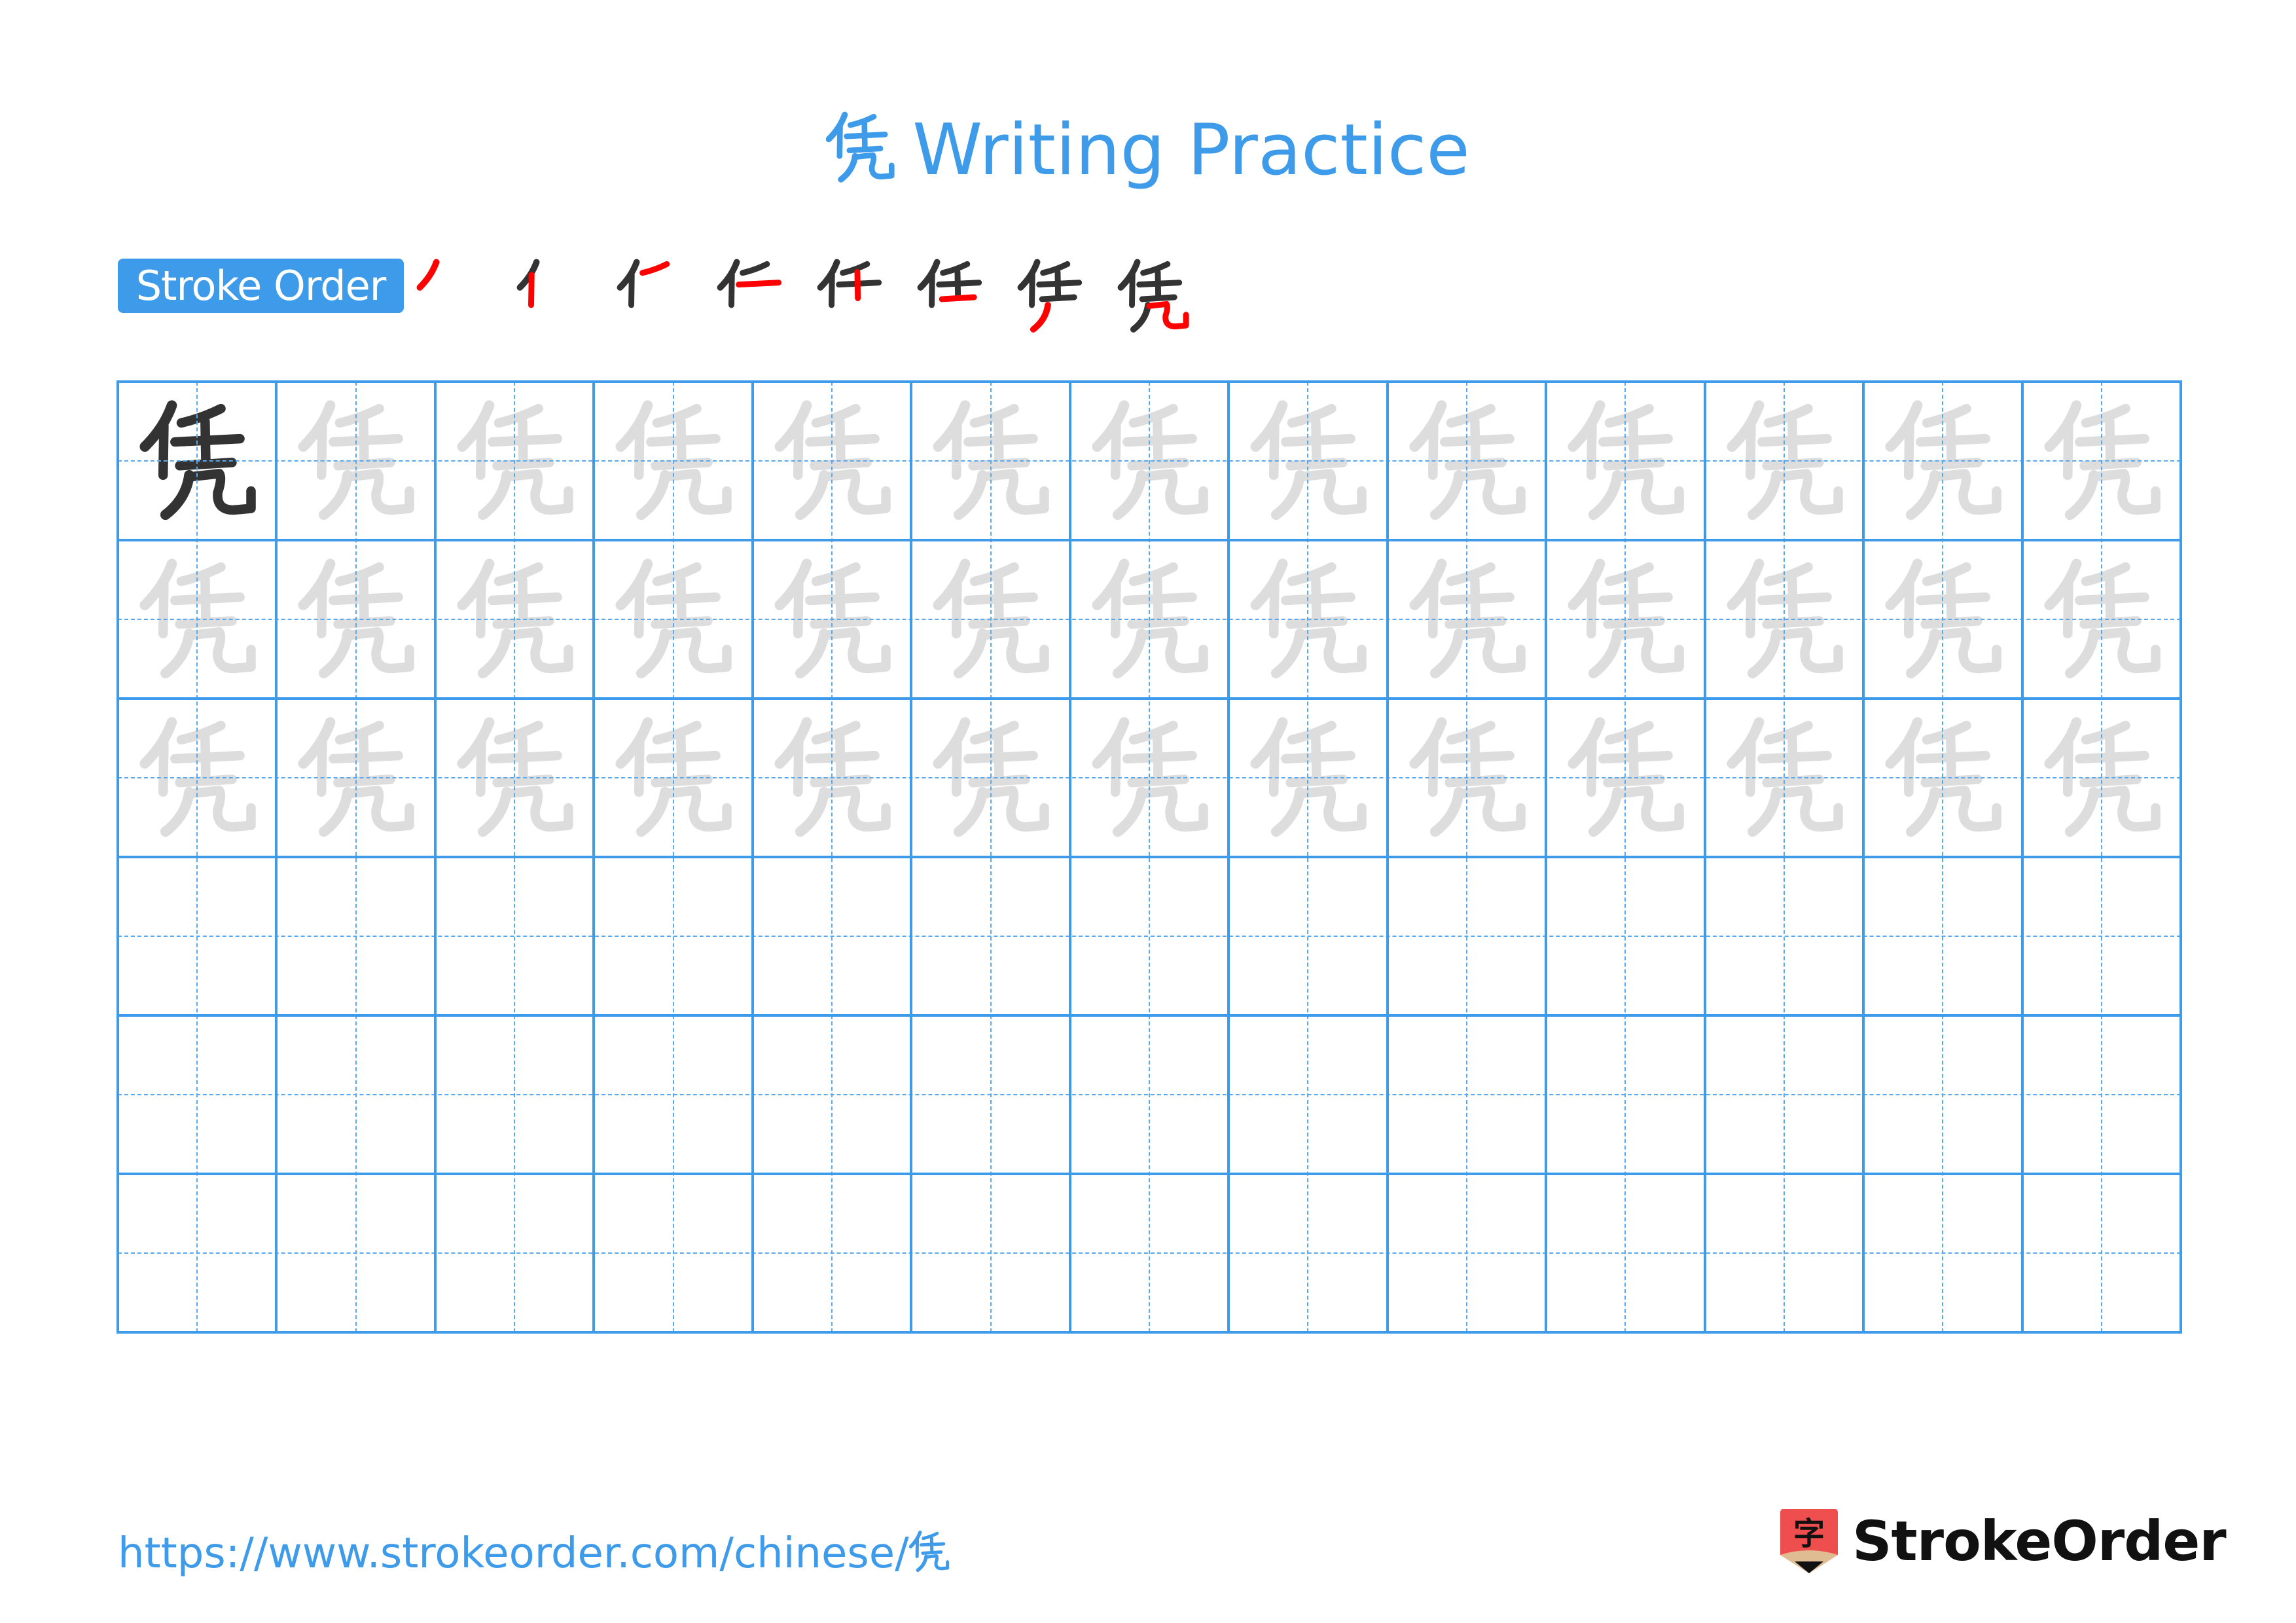 The height and width of the screenshot is (1623, 2296). Describe the element at coordinates (1809, 1541) in the screenshot. I see `pencil-logo-icon: 字` at that location.